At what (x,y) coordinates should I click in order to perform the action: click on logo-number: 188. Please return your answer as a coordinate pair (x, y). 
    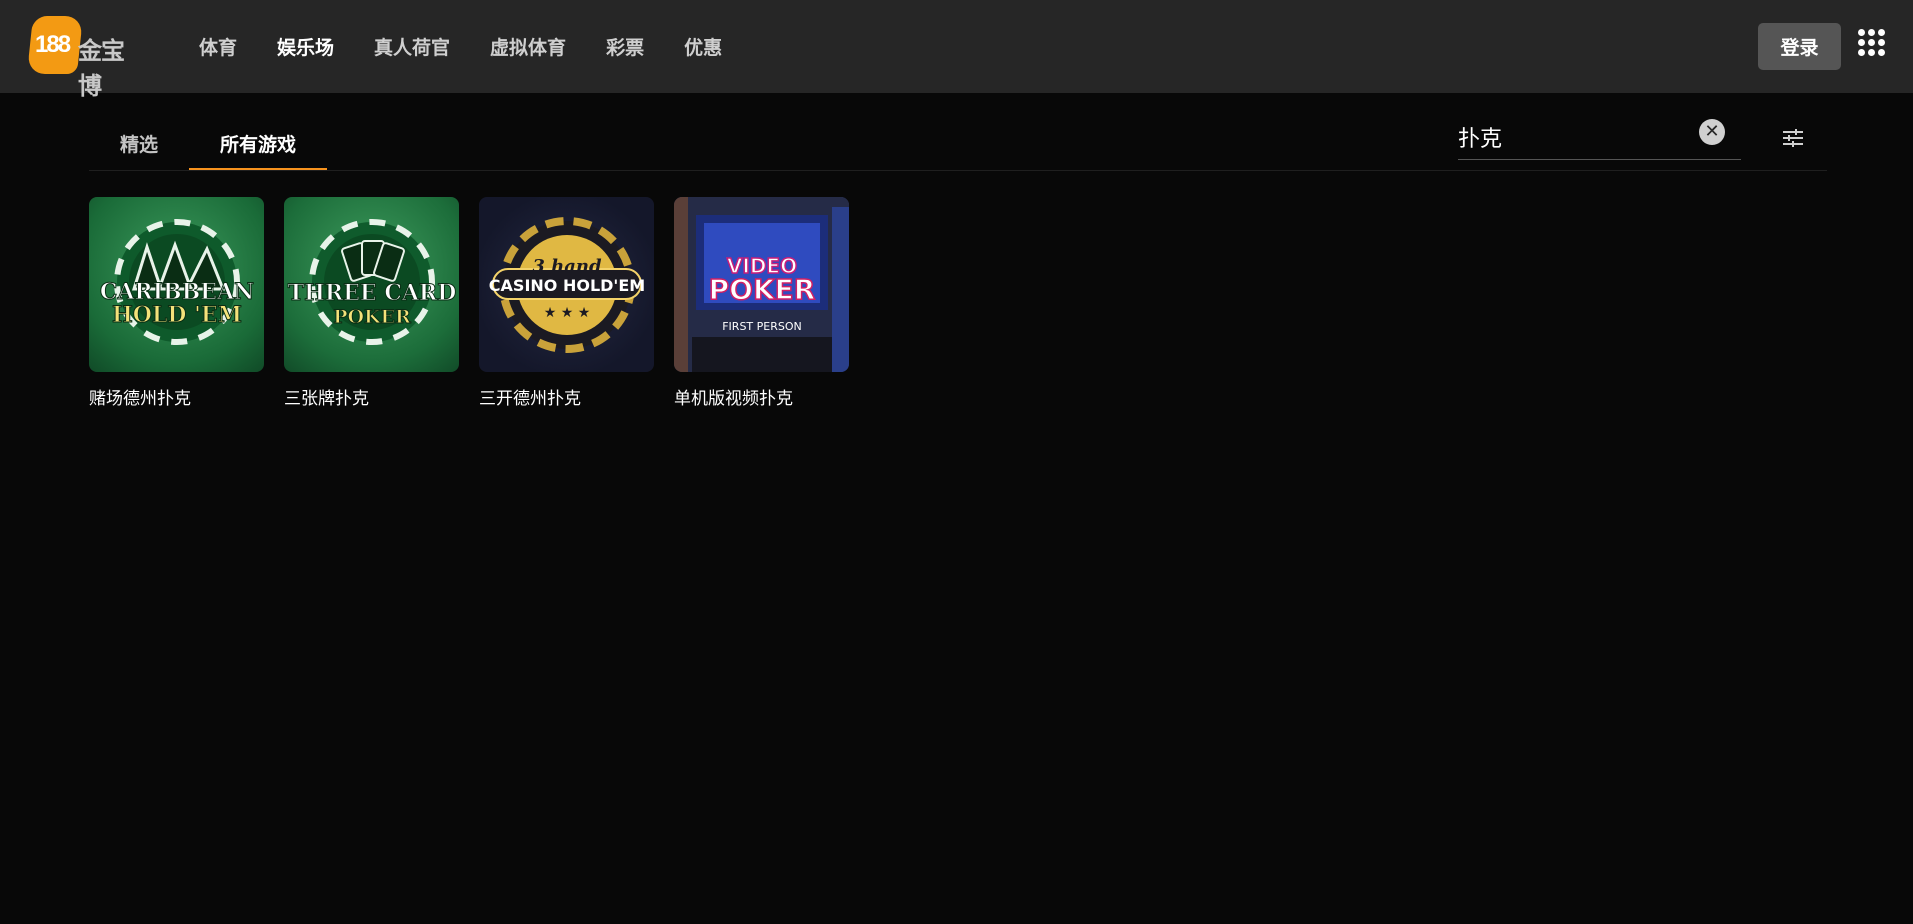
    Looking at the image, I should click on (53, 44).